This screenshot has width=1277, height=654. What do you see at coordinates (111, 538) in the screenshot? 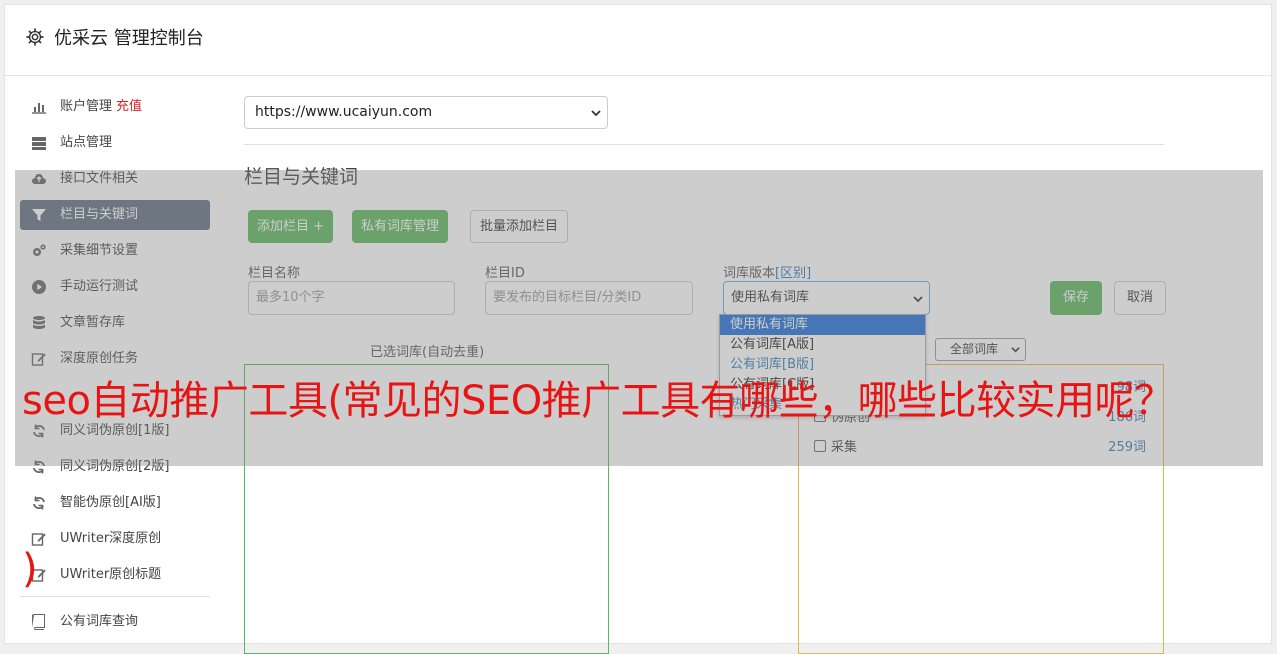
I see `sidebar-item-label: UWriter深度原创` at bounding box center [111, 538].